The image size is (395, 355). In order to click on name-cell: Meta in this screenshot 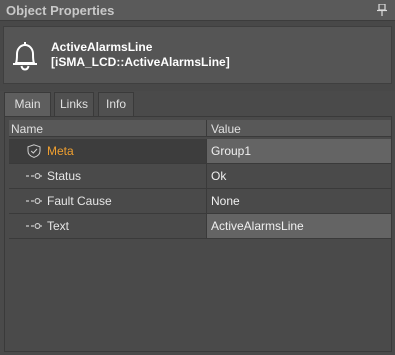, I will do `click(107, 151)`.